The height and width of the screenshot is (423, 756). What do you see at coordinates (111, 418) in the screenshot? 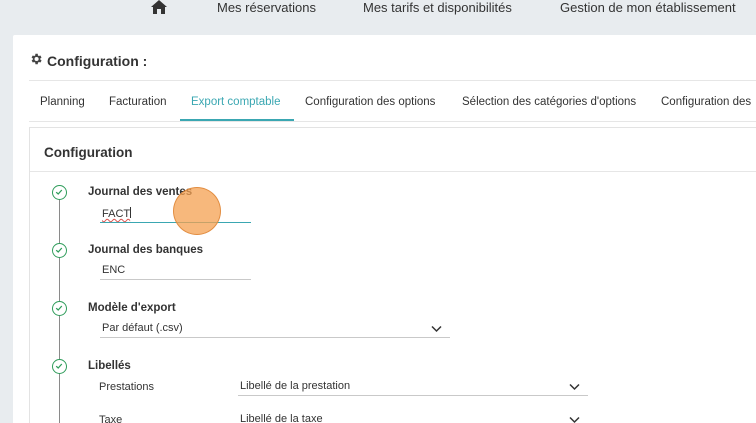
I see `taxe-label: Taxe` at bounding box center [111, 418].